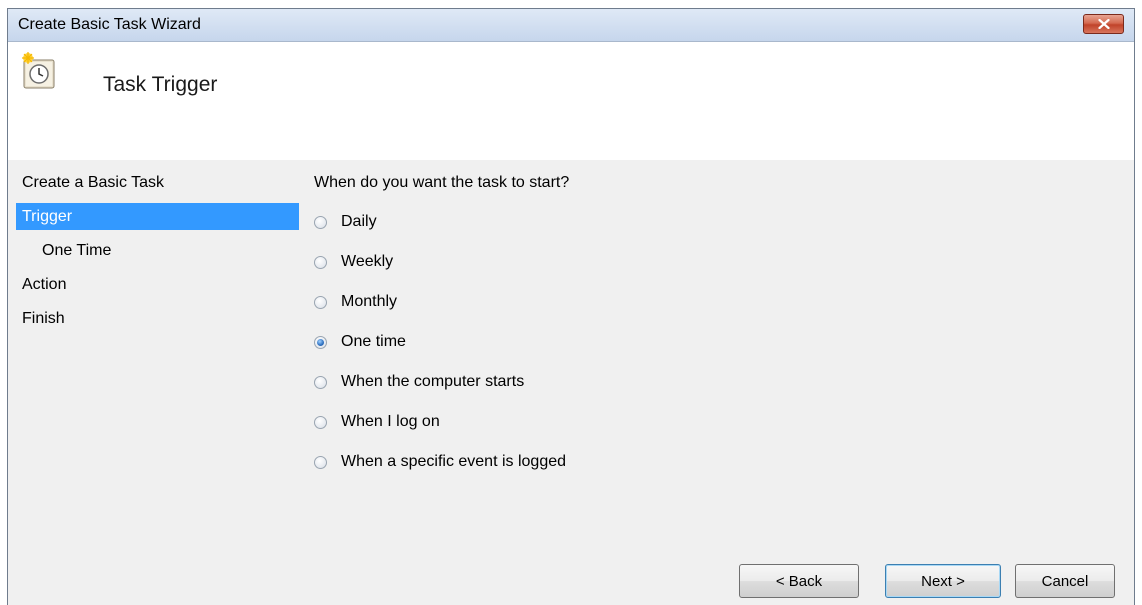 The height and width of the screenshot is (605, 1142). Describe the element at coordinates (320, 462) in the screenshot. I see `radio-event-logged` at that location.